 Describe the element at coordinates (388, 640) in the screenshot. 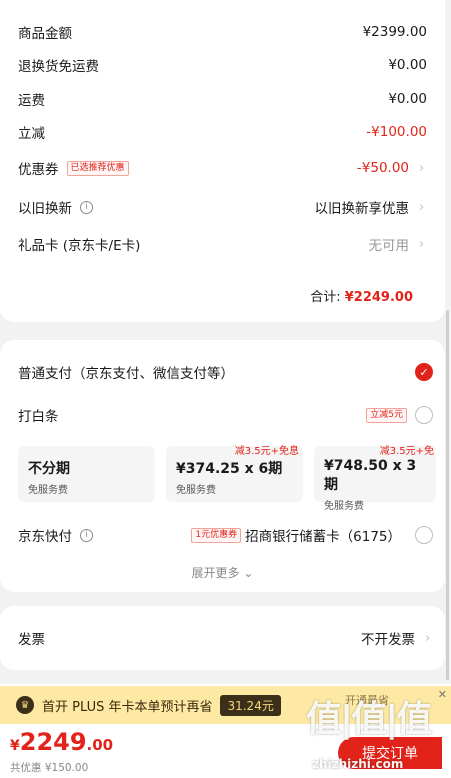

I see `invoice-value: 不开发票` at that location.